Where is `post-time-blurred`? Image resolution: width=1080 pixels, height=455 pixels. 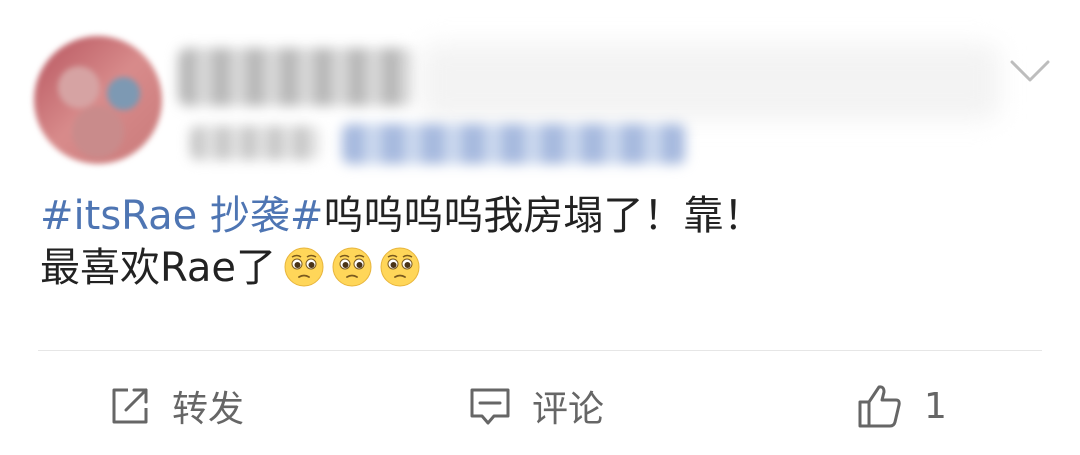
post-time-blurred is located at coordinates (255, 143).